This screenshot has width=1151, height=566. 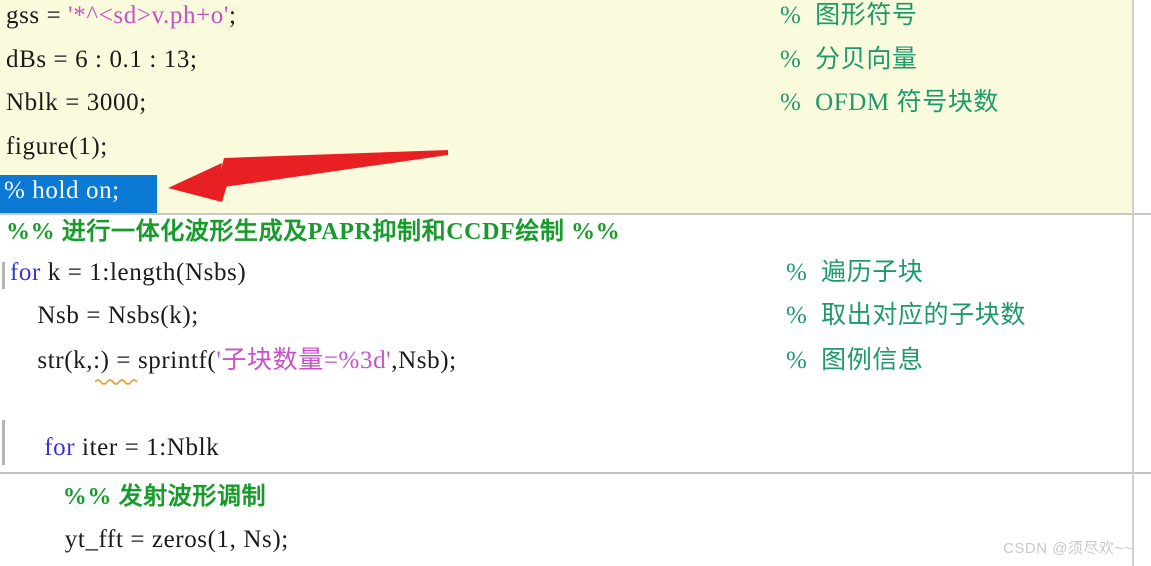 I want to click on code-token-plain: ,Nsb);, so click(x=424, y=360).